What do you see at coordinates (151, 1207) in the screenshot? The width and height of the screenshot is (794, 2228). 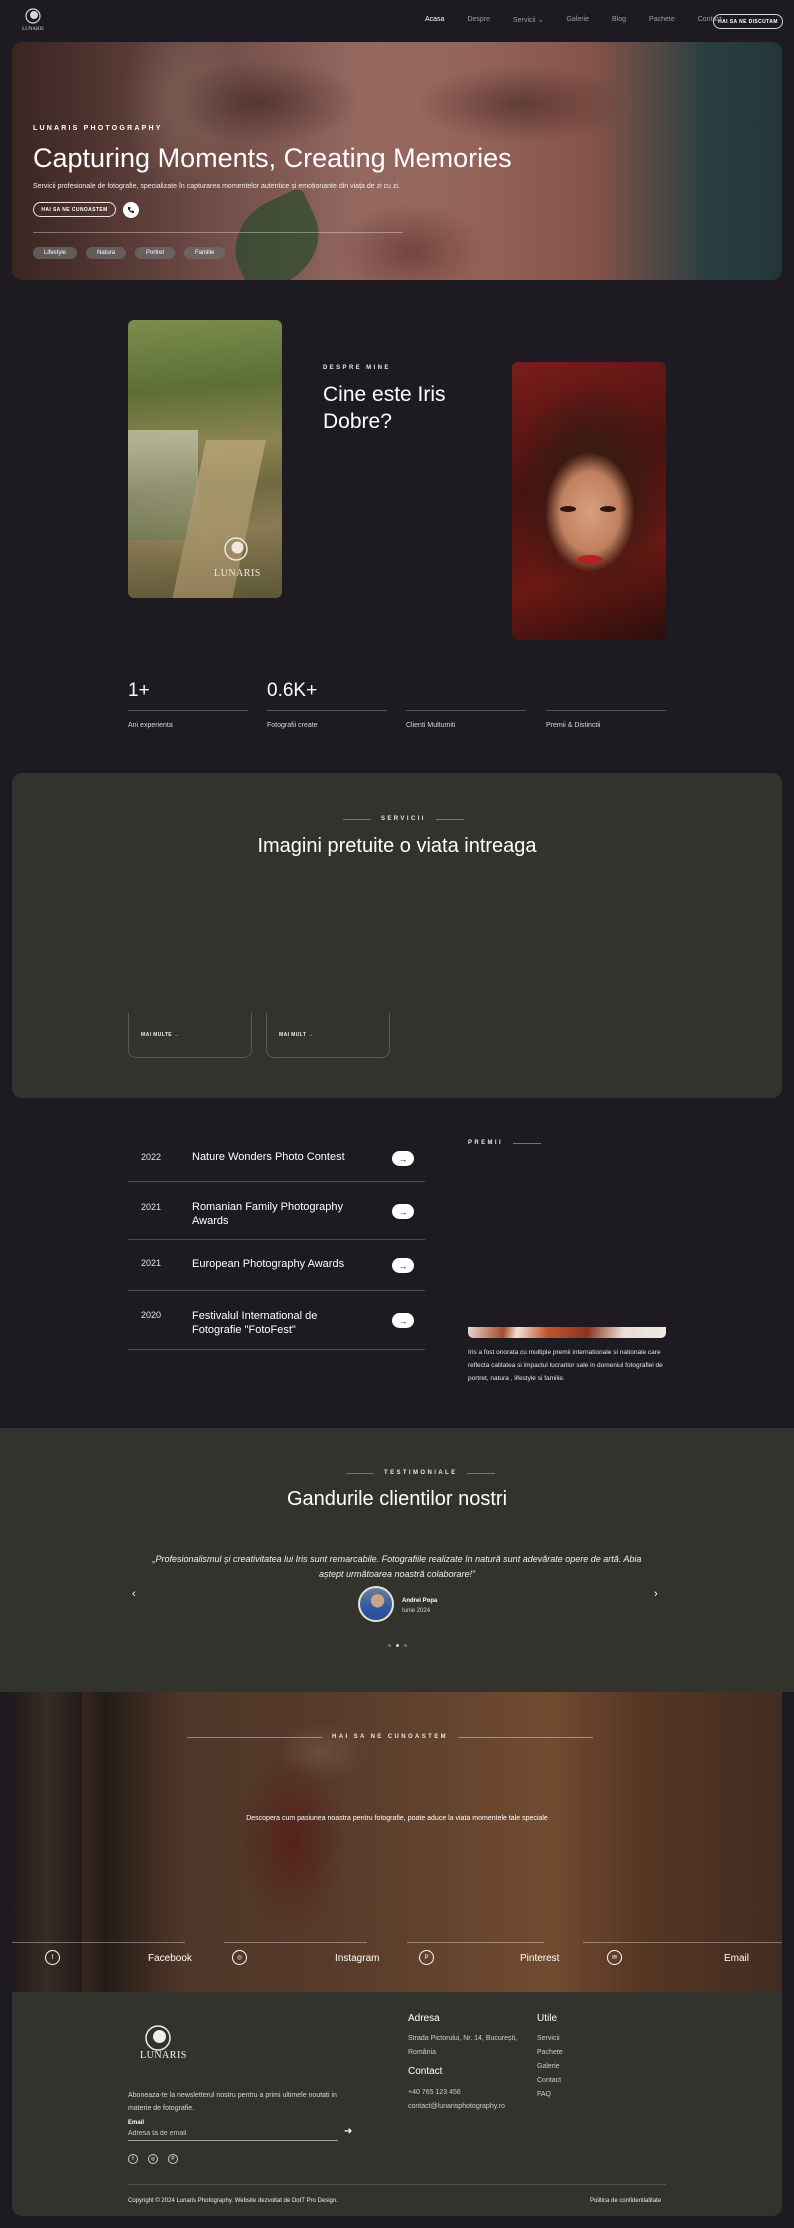 I see `award-year: 2021` at bounding box center [151, 1207].